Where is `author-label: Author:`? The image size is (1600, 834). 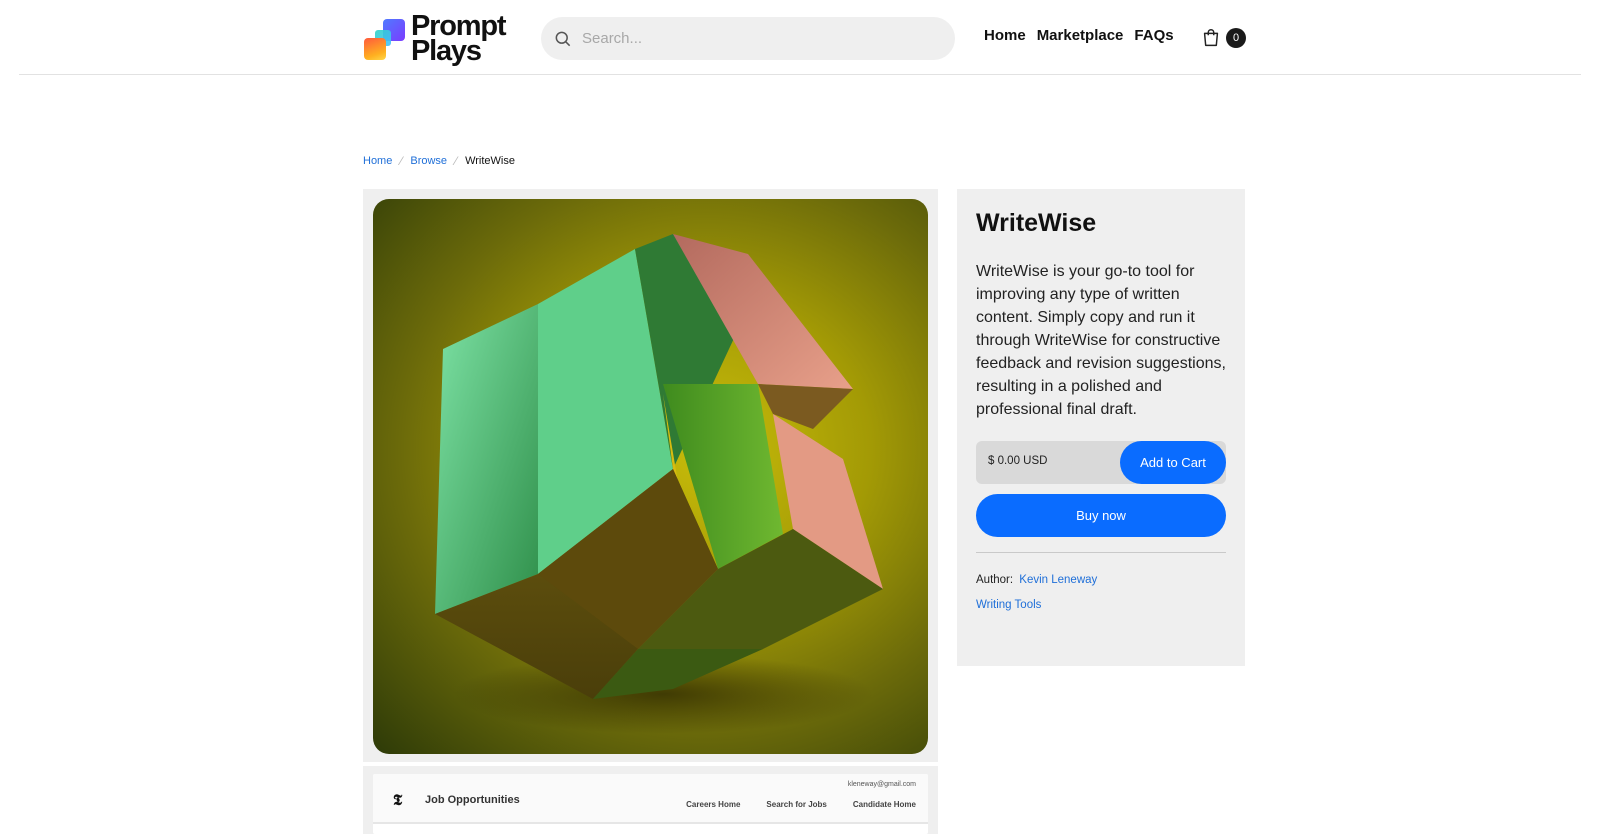 author-label: Author: is located at coordinates (995, 580).